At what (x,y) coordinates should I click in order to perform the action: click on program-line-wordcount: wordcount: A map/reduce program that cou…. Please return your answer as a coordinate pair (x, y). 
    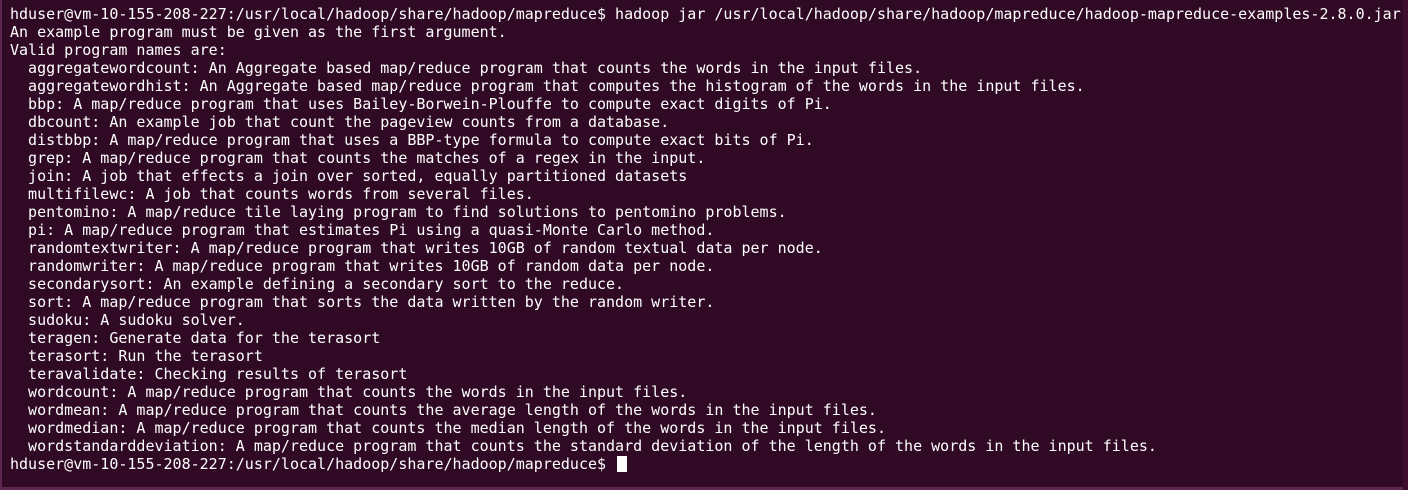
    Looking at the image, I should click on (349, 392).